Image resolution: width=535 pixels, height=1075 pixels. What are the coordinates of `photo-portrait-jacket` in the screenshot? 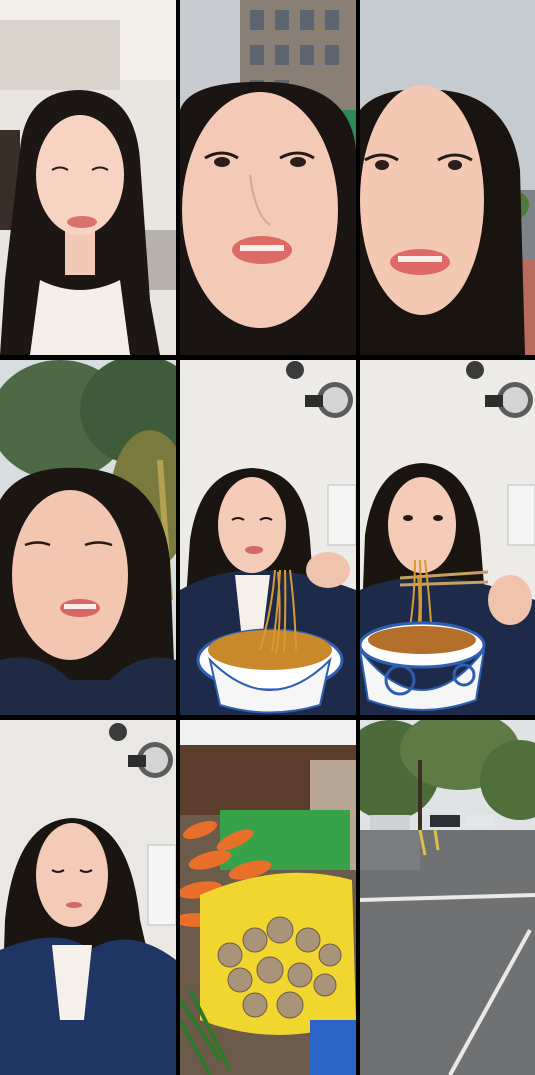 It's located at (88, 897).